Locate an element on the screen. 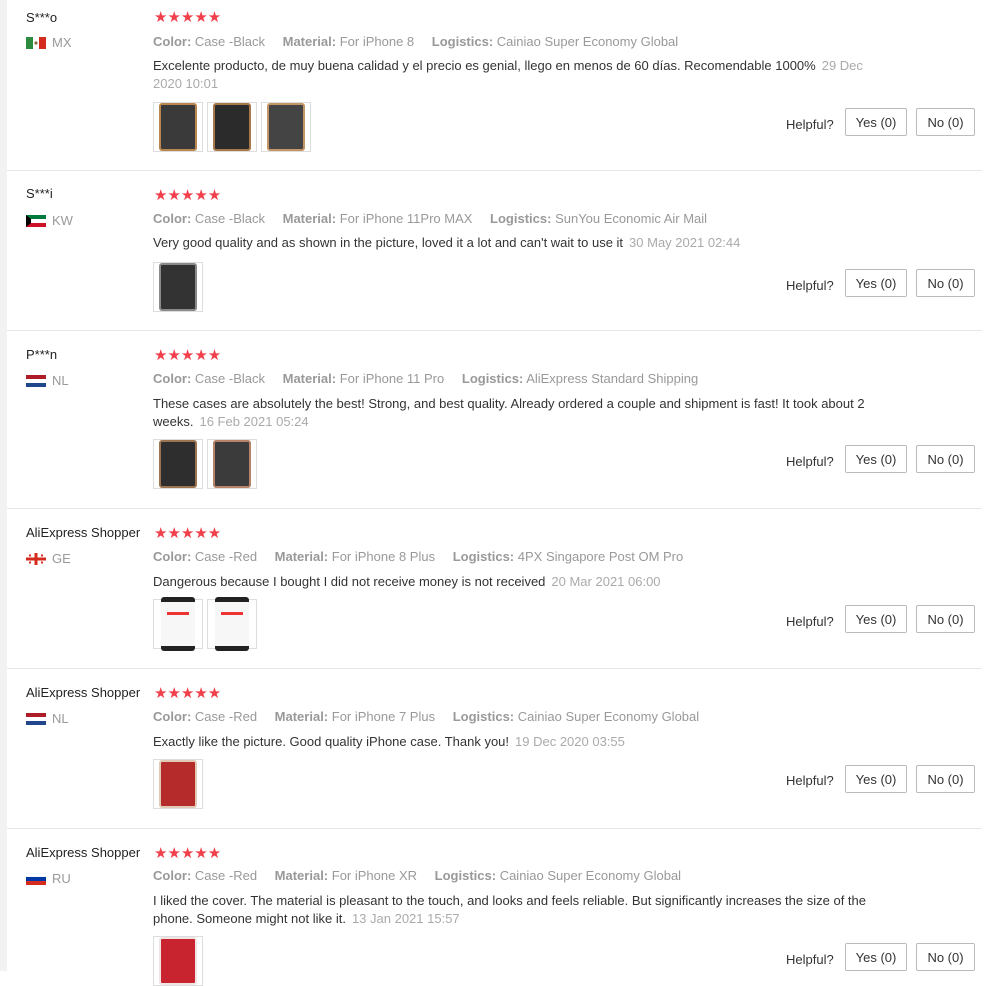 This screenshot has height=986, width=1000. review-date: 19 Dec 2020 03:55 is located at coordinates (570, 741).